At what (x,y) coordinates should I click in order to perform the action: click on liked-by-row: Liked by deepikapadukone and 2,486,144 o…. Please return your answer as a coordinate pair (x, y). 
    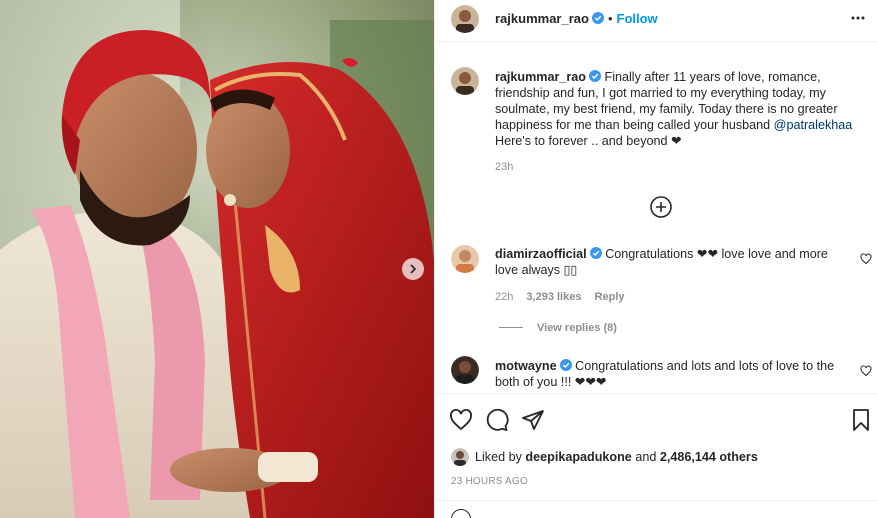
    Looking at the image, I should click on (604, 457).